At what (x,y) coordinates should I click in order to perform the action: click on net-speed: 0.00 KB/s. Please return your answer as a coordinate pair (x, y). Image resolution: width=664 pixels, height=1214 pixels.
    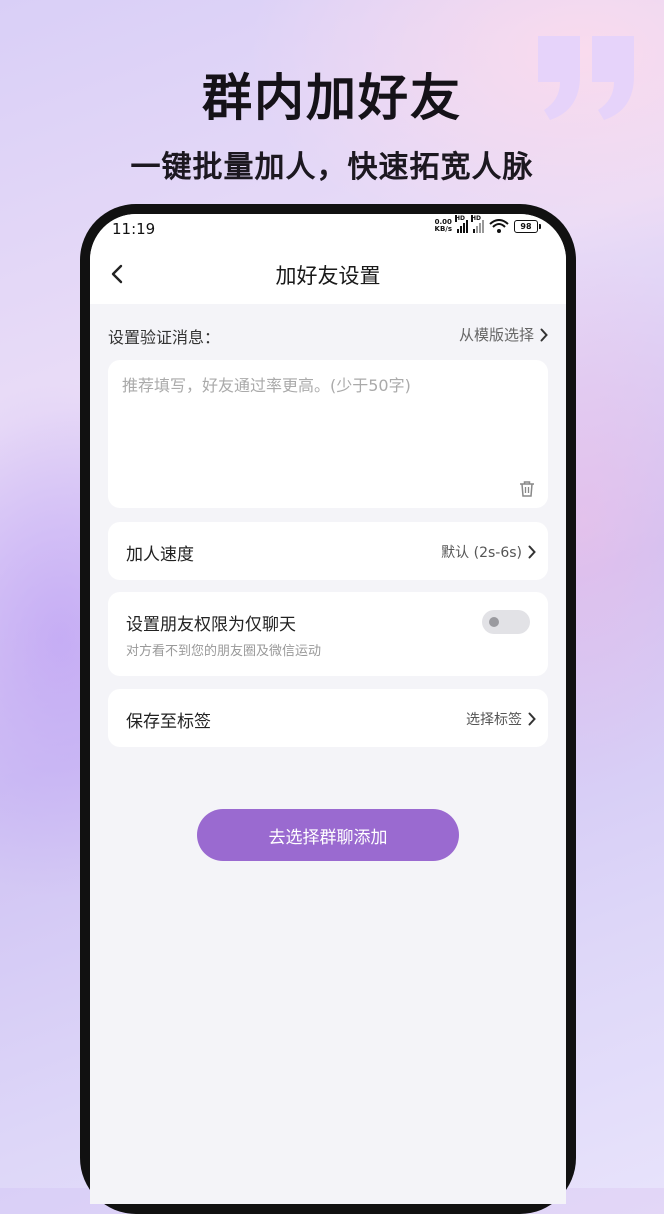
    Looking at the image, I should click on (443, 225).